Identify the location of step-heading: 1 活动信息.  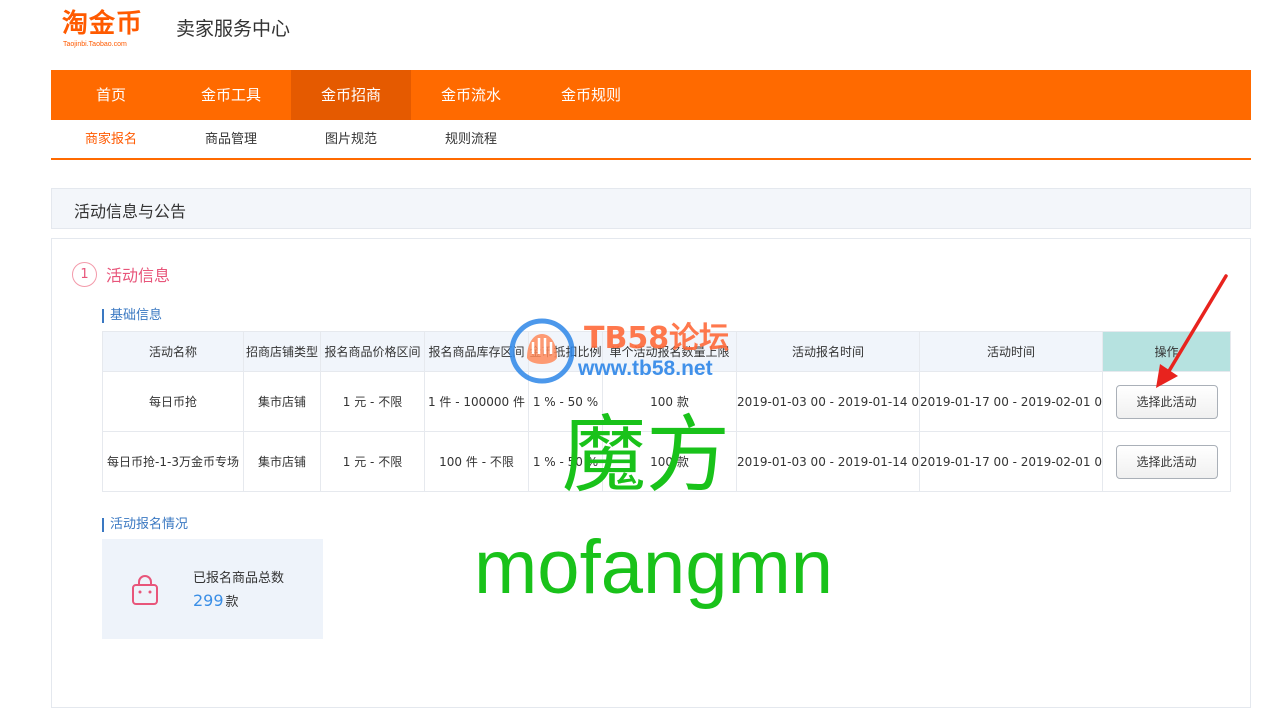
(121, 274).